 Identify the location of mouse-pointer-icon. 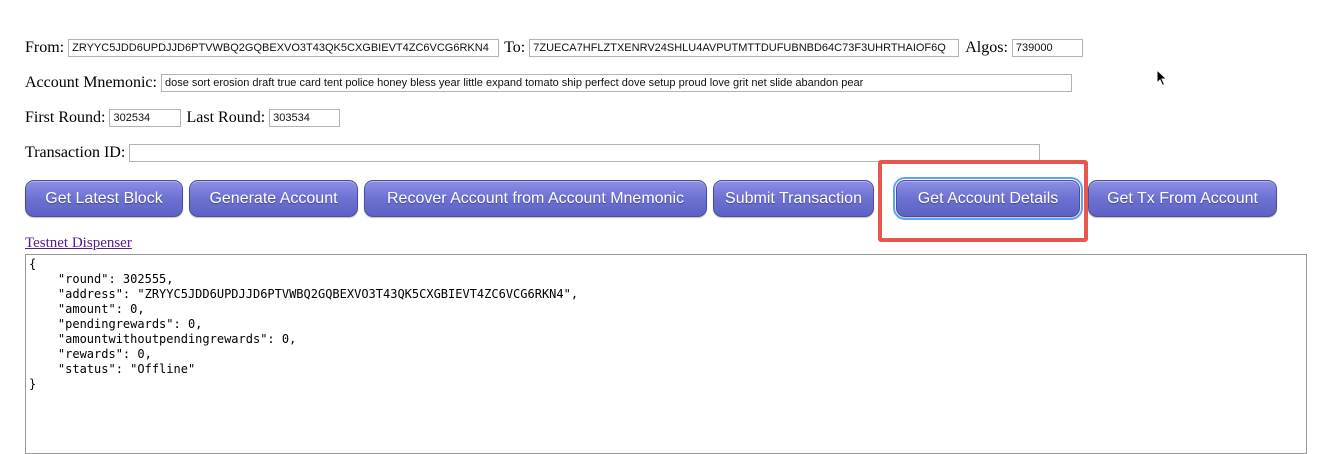
(1162, 80).